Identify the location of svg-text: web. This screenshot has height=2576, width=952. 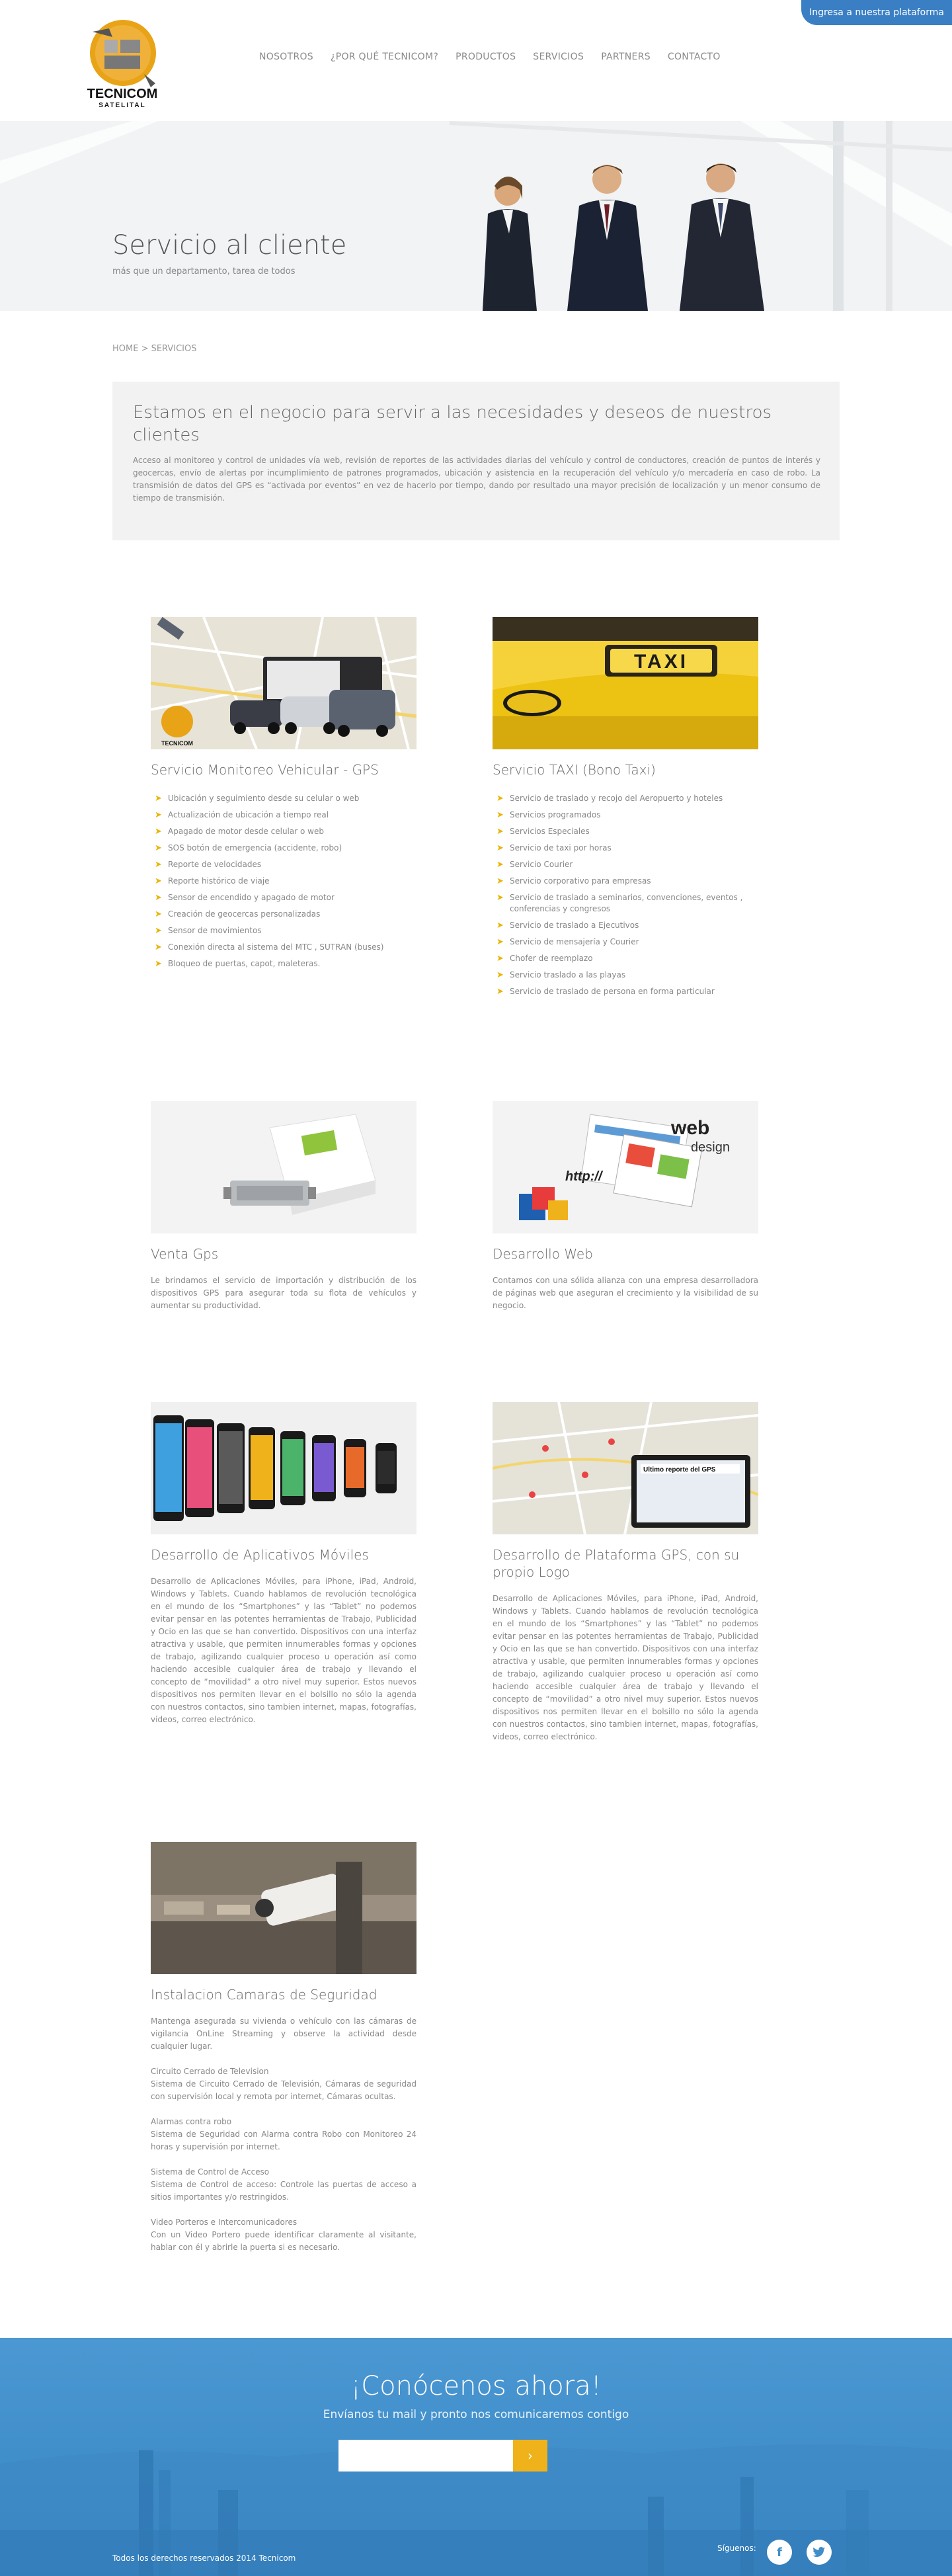
(689, 1128).